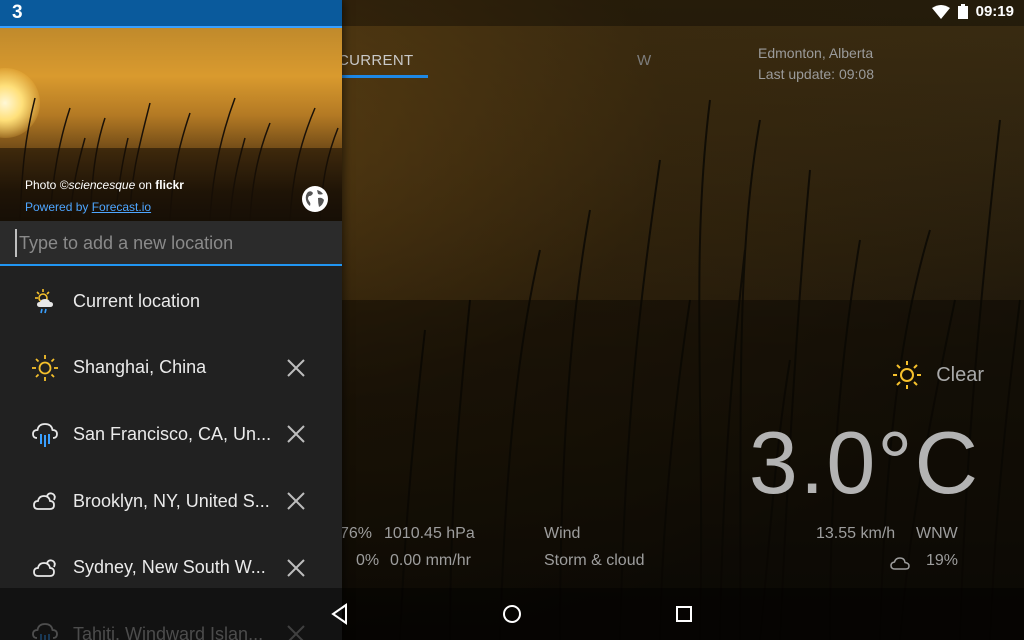 This screenshot has width=1024, height=640. What do you see at coordinates (171, 13) in the screenshot?
I see `drawer-status-bar: 3` at bounding box center [171, 13].